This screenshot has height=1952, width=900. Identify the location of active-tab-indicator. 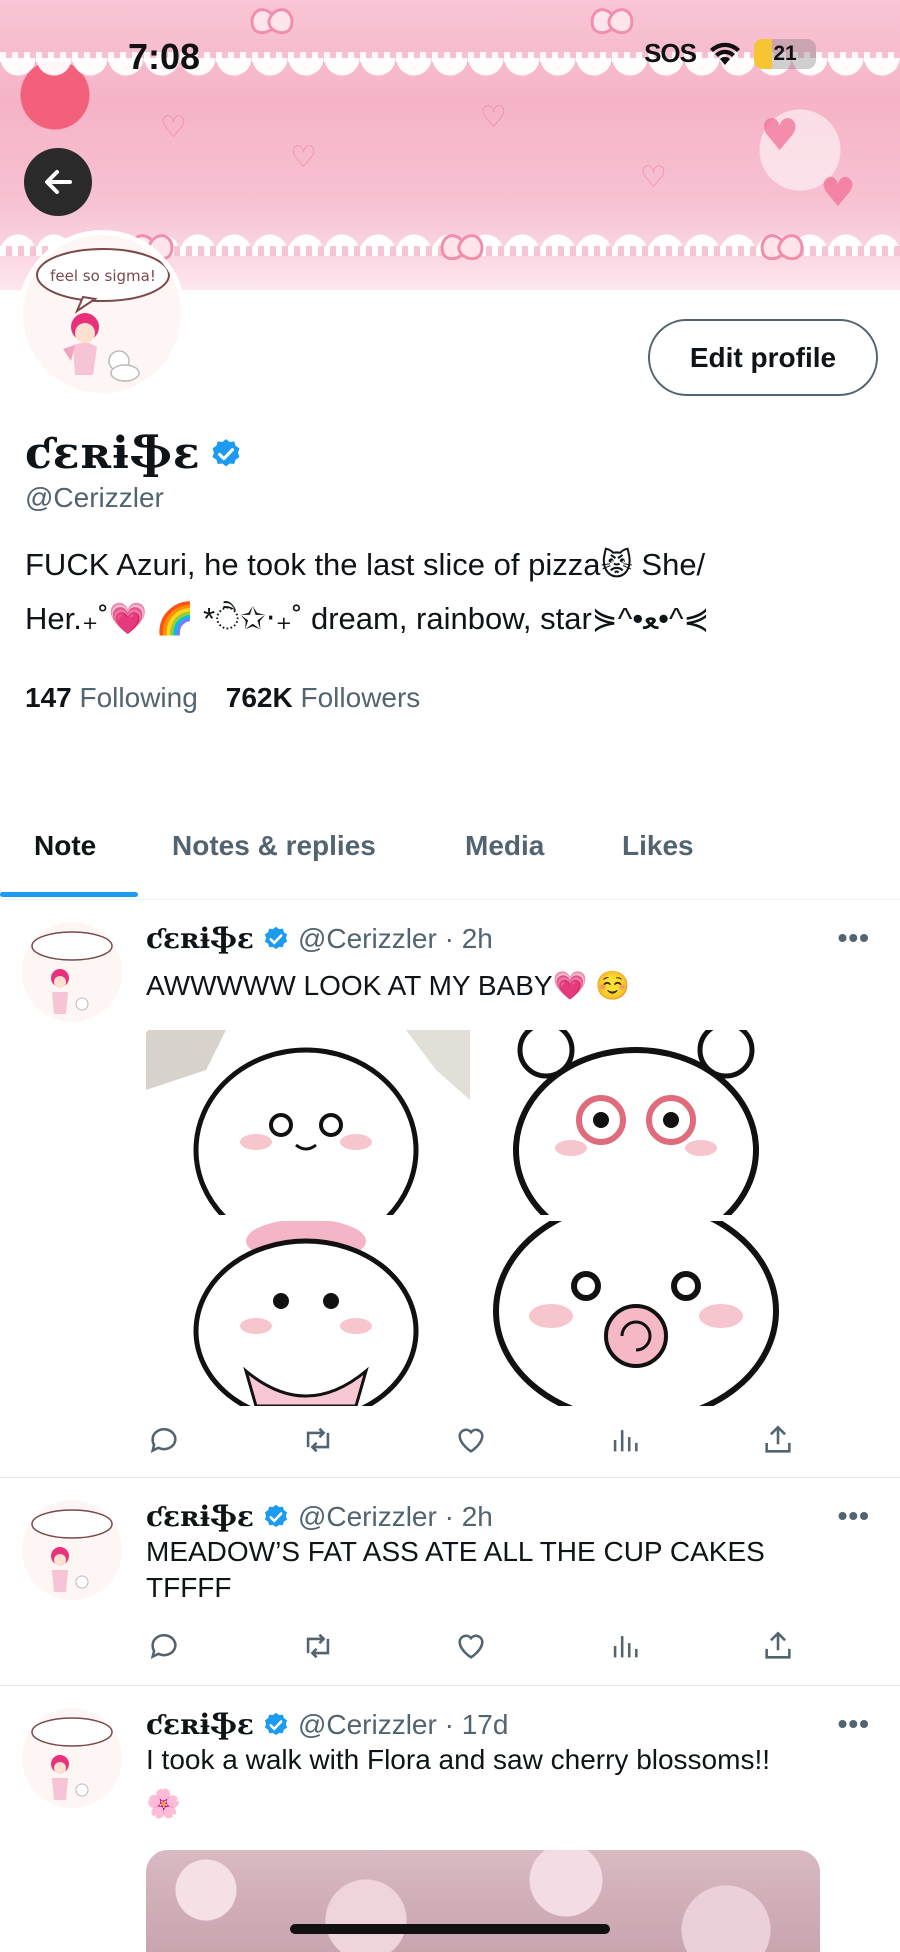
(69, 894).